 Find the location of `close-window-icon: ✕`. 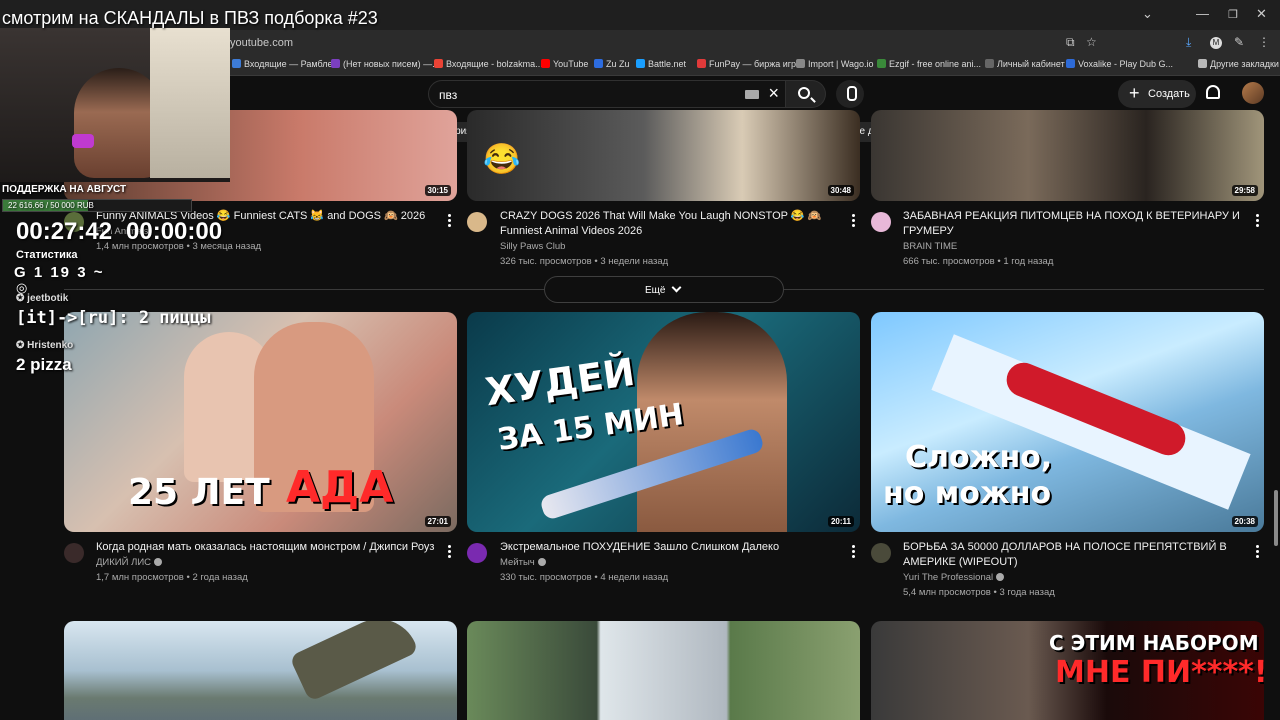

close-window-icon: ✕ is located at coordinates (1261, 14).